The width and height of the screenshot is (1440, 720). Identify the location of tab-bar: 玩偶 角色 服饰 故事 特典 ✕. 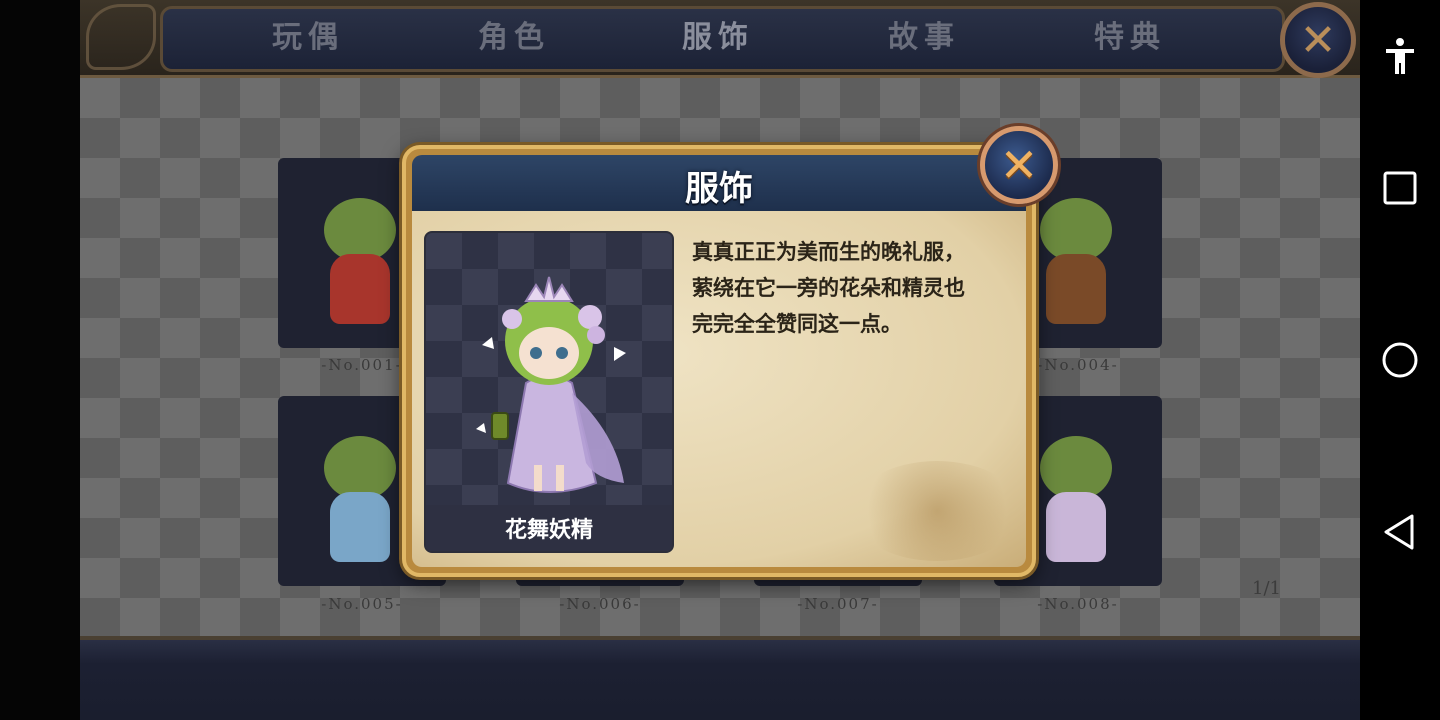
(720, 39).